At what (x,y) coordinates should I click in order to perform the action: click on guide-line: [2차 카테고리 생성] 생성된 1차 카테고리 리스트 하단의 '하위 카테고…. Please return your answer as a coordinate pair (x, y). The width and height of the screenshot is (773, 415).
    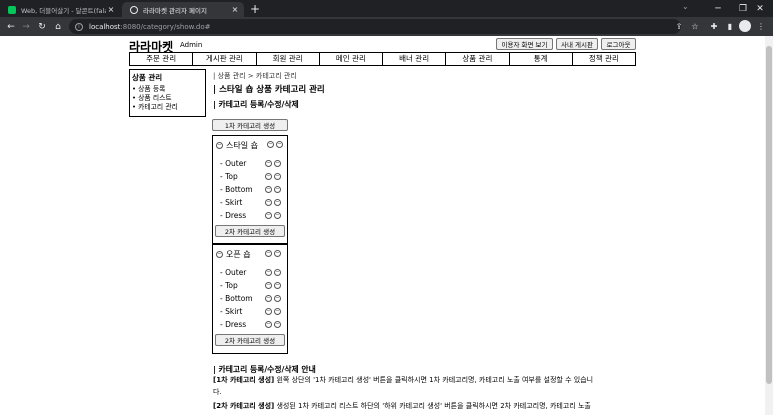
    Looking at the image, I should click on (428, 406).